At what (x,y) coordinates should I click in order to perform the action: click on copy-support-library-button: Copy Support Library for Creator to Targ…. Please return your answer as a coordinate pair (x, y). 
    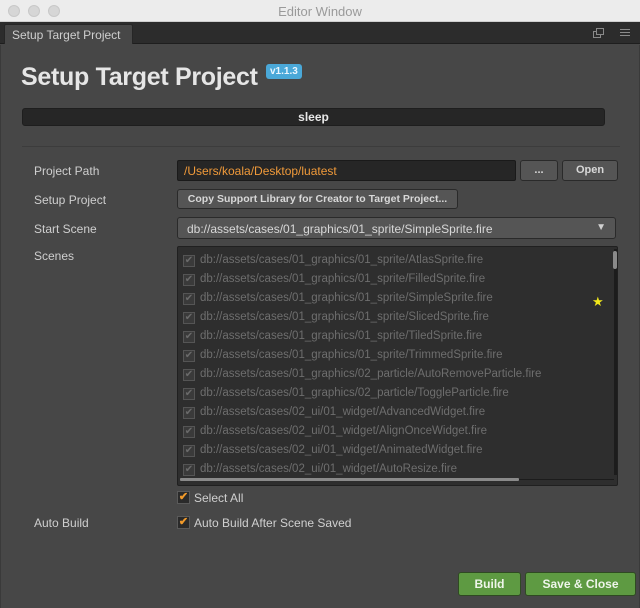
    Looking at the image, I should click on (317, 199).